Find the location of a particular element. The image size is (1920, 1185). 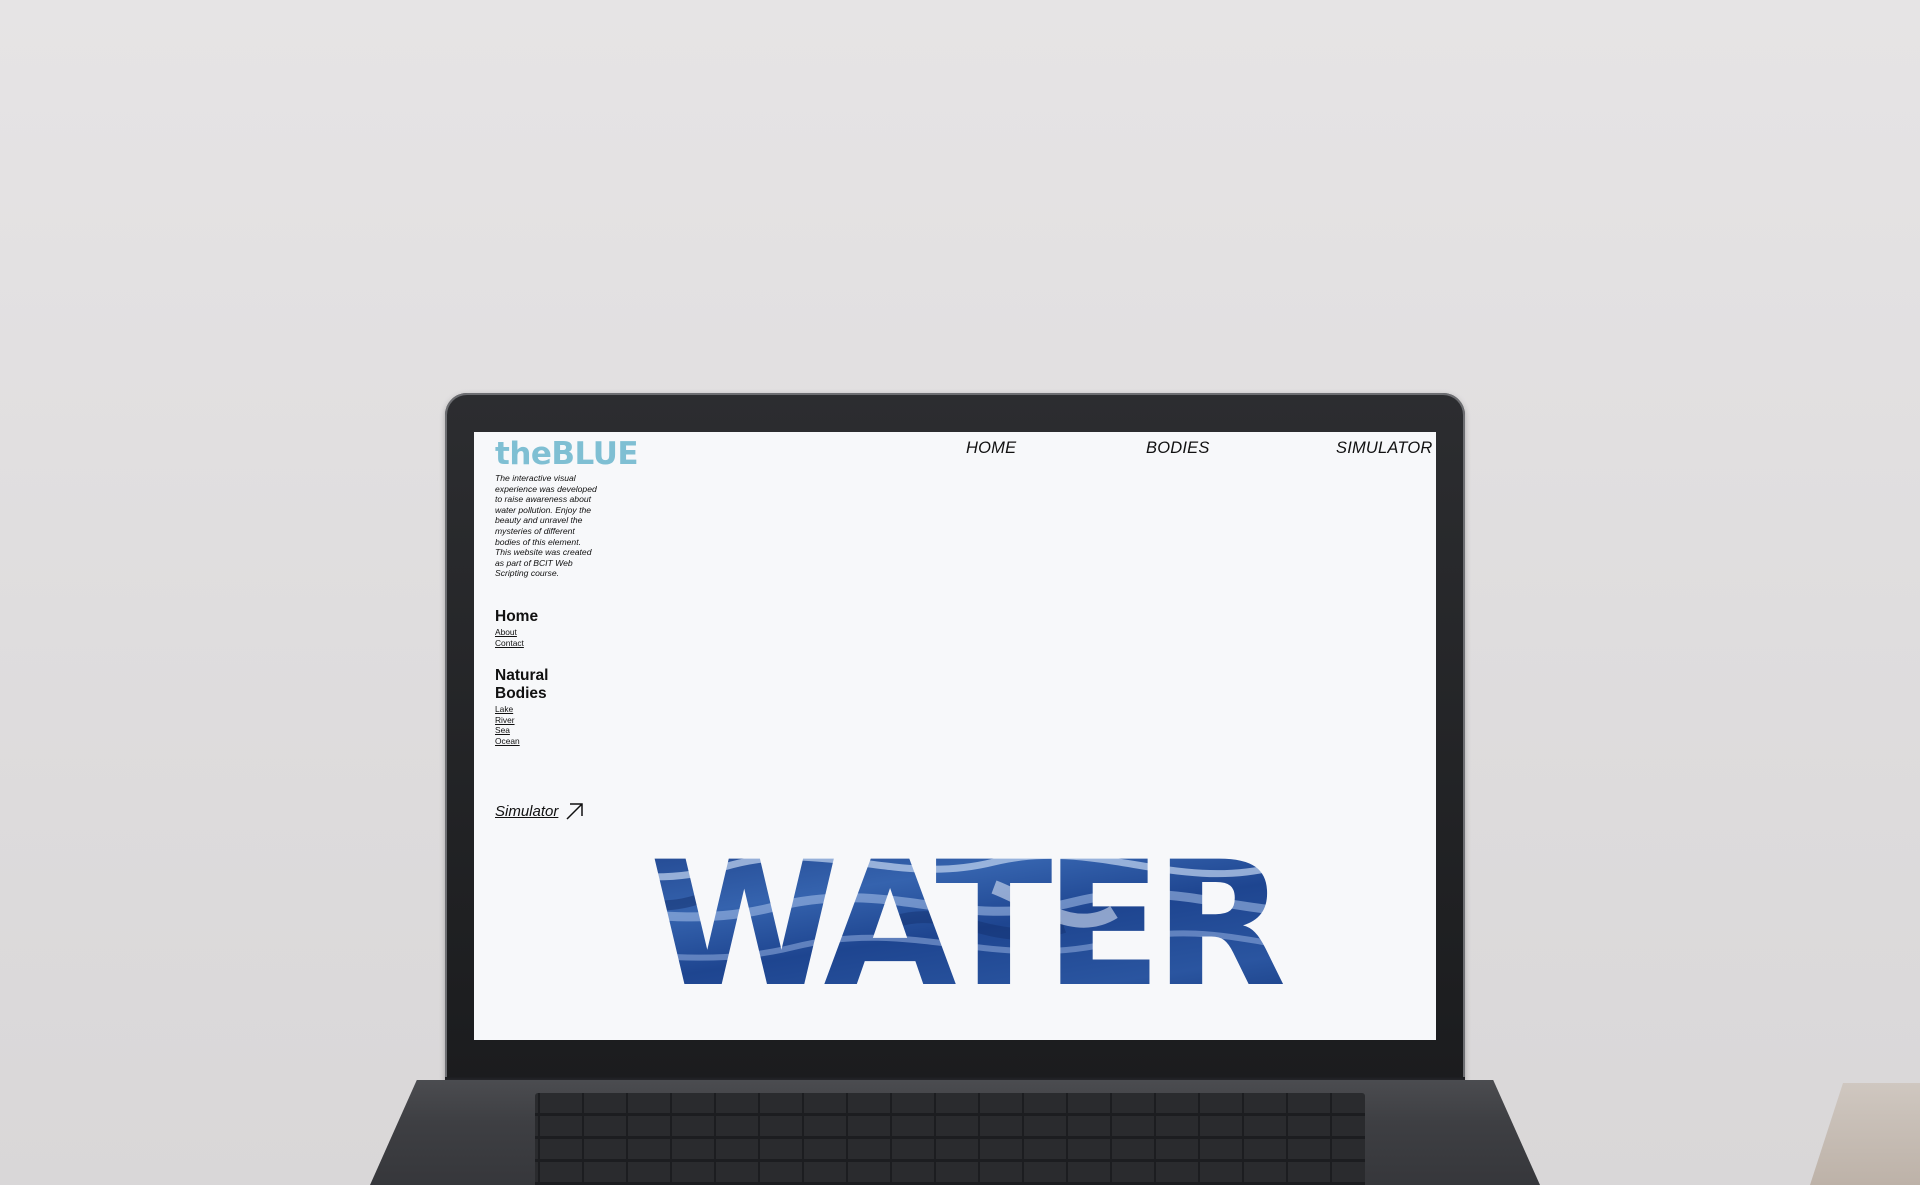

sidebar-link-about: About is located at coordinates (509, 632).